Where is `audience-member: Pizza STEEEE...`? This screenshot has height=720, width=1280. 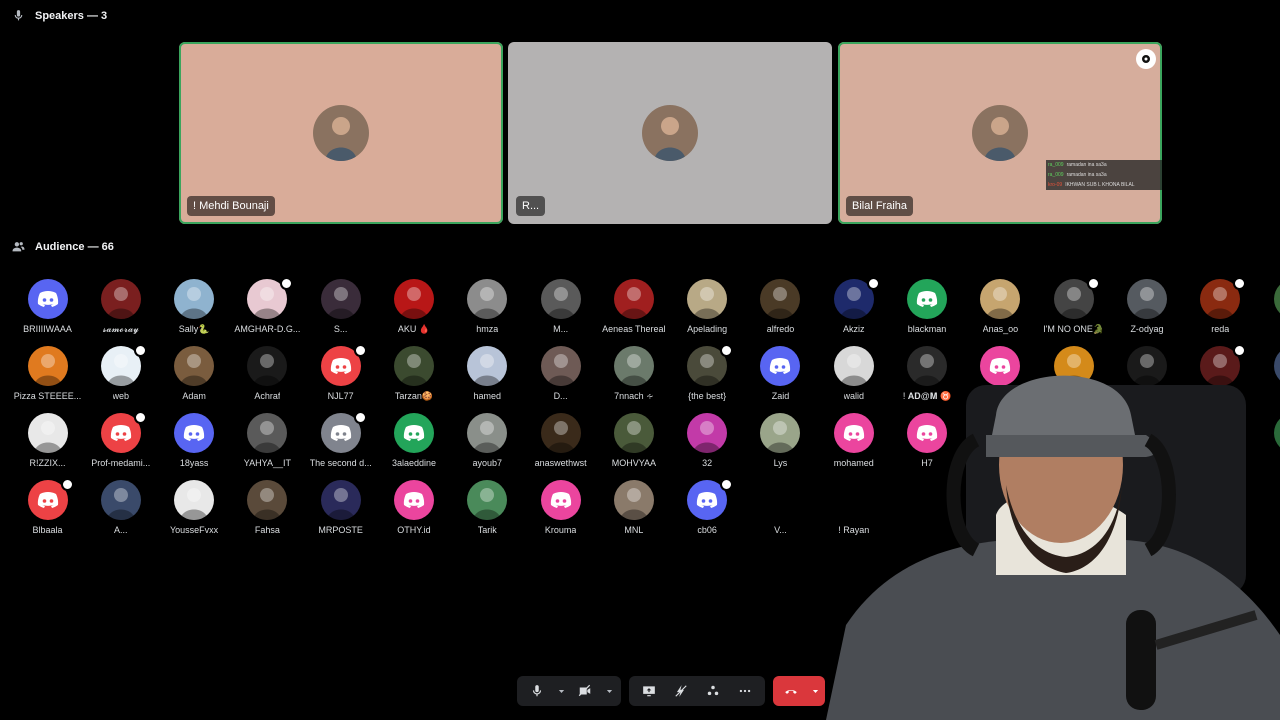
audience-member: Pizza STEEEE... is located at coordinates (47, 375).